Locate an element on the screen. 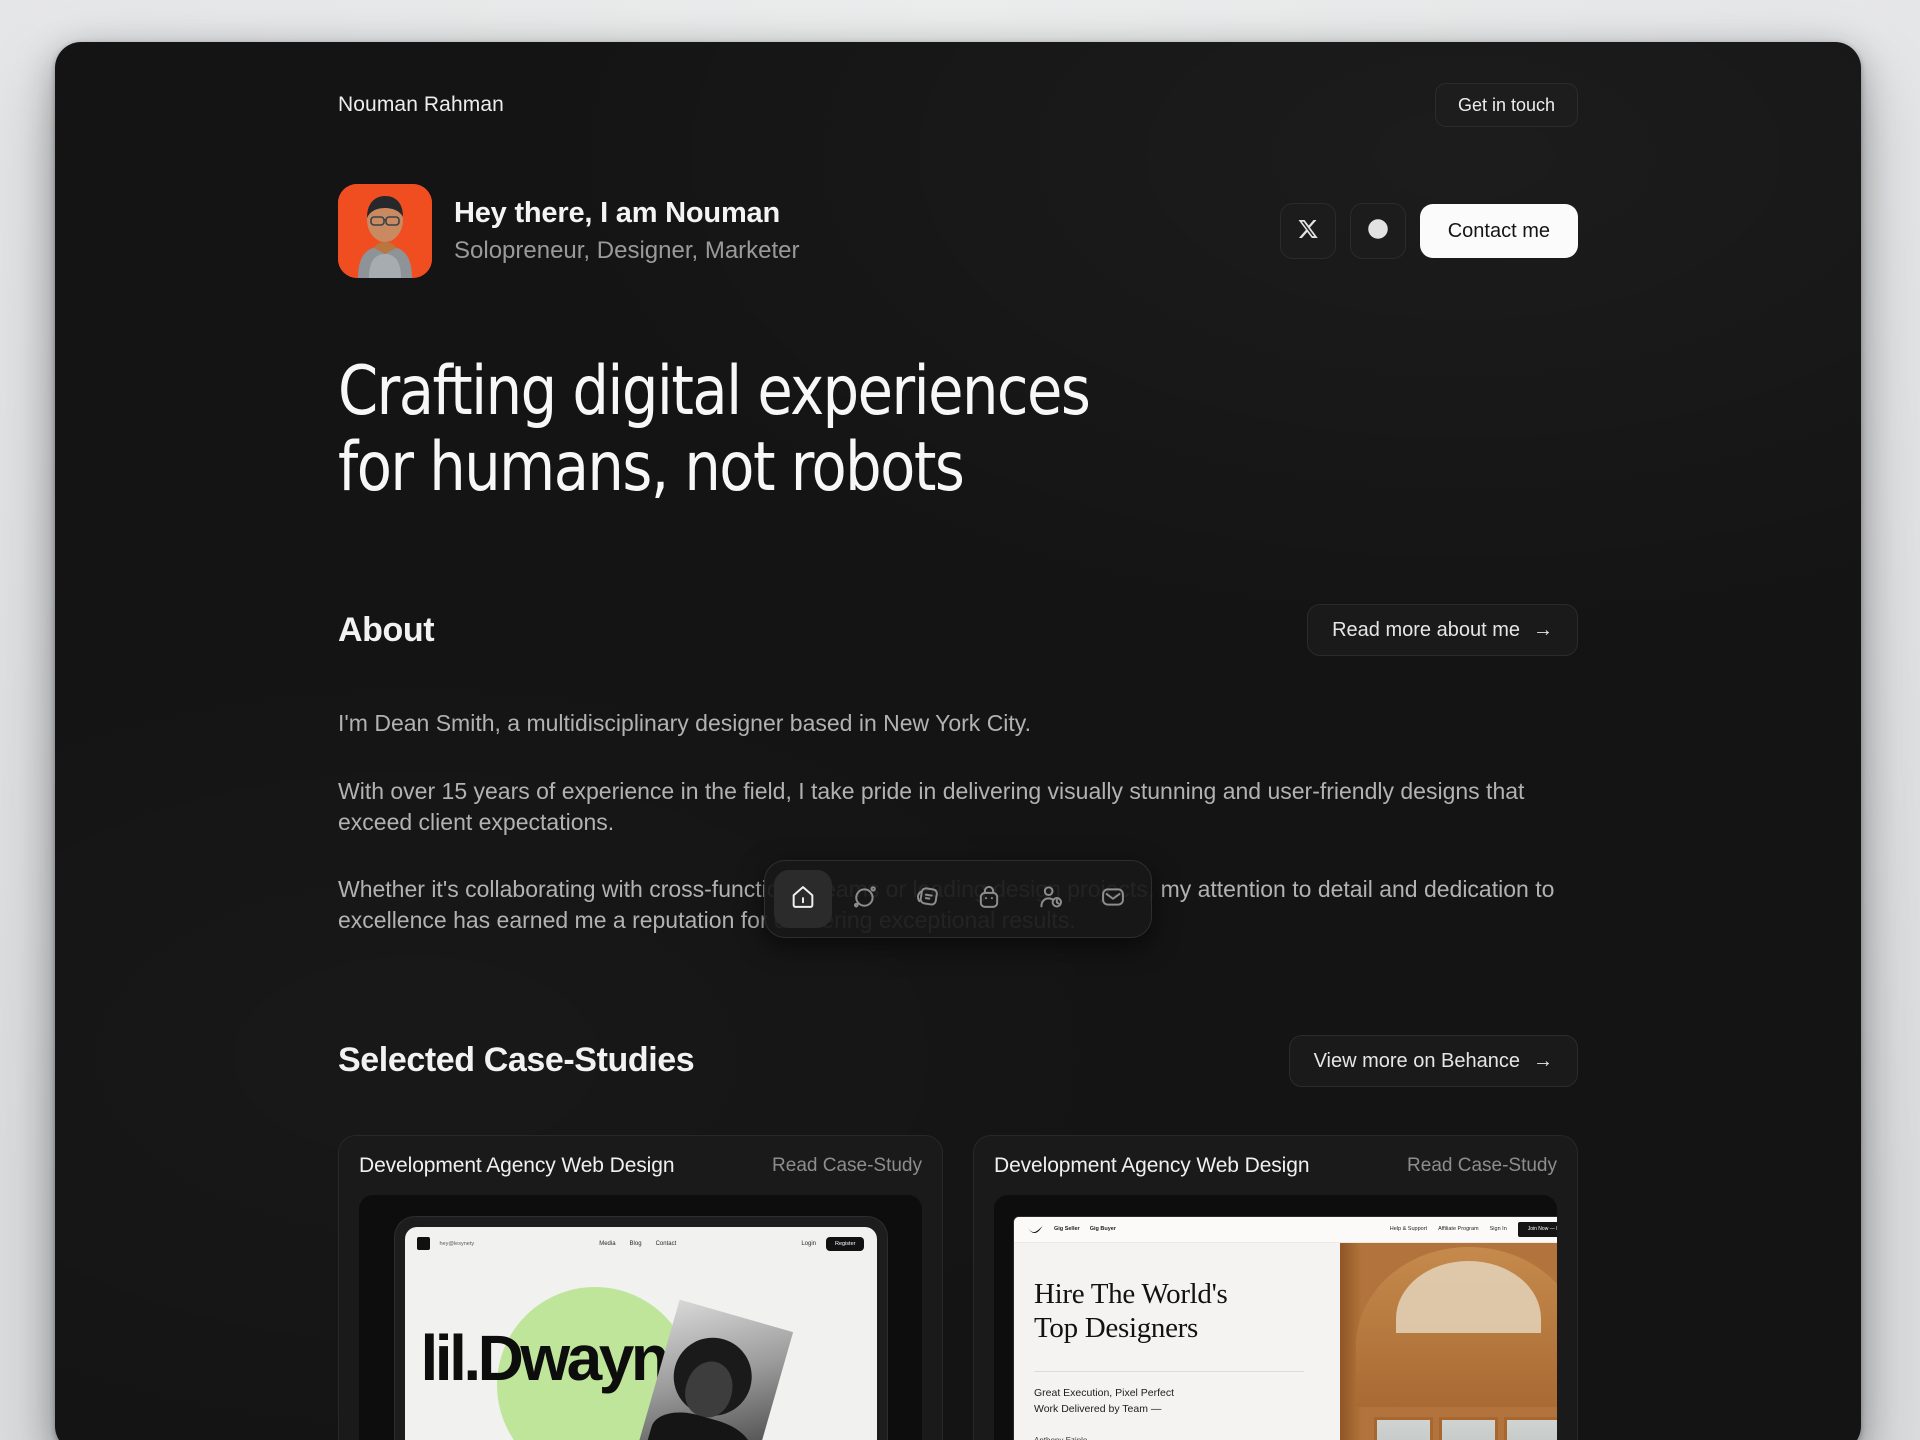 The width and height of the screenshot is (1920, 1440). read-more-about-me-button: Read more about me → is located at coordinates (1442, 630).